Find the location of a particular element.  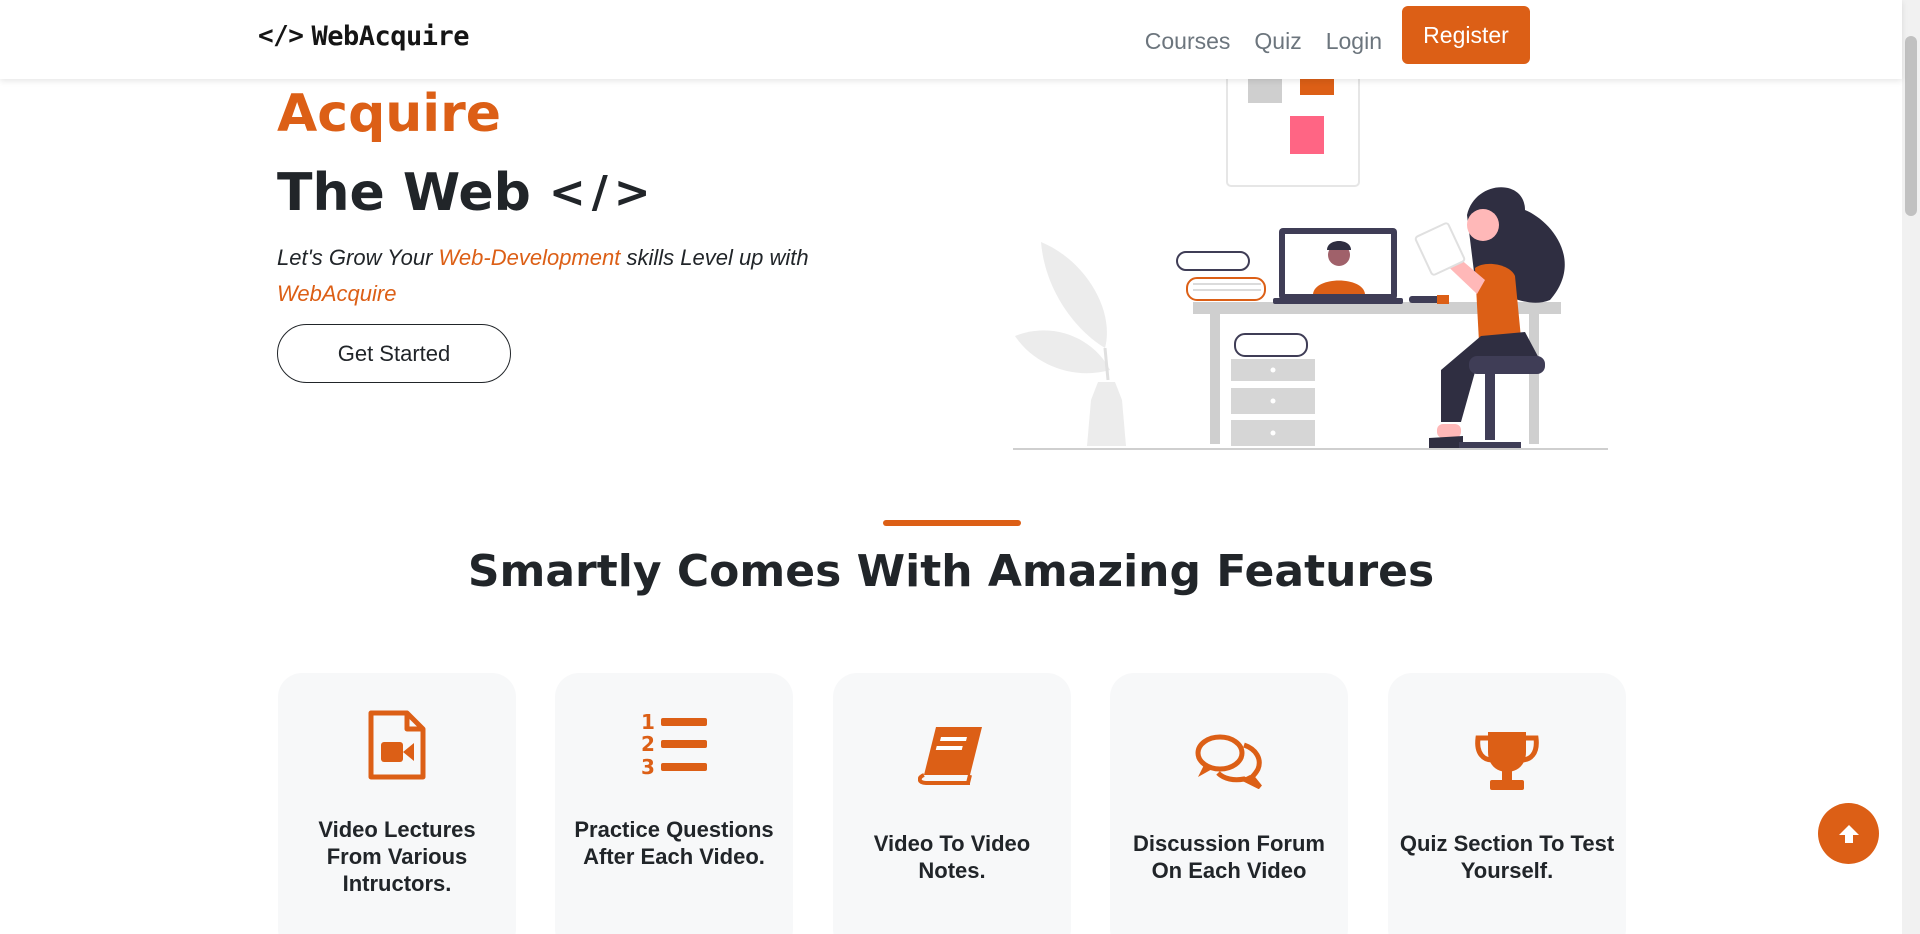

feature-label: Quiz Section To Test Yourself. is located at coordinates (1507, 857).